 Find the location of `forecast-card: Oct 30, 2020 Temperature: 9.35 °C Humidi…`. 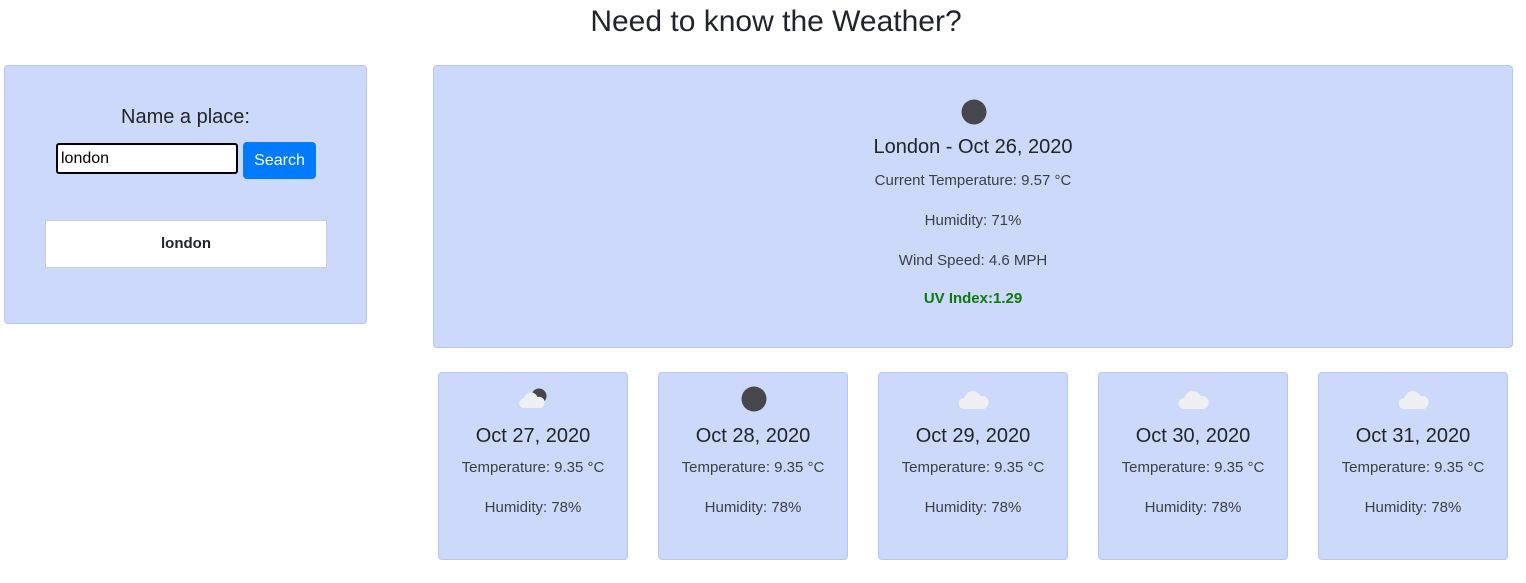

forecast-card: Oct 30, 2020 Temperature: 9.35 °C Humidi… is located at coordinates (1193, 466).